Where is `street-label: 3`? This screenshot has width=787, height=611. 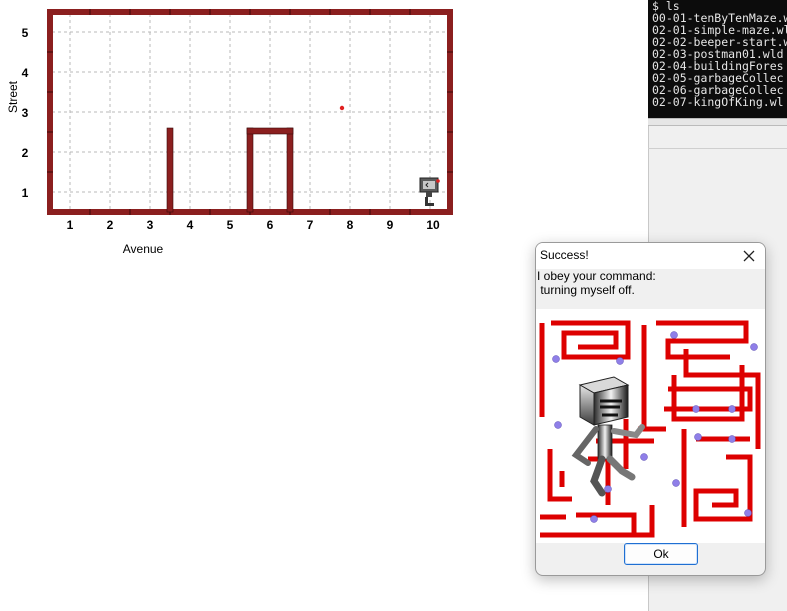
street-label: 3 is located at coordinates (25, 113).